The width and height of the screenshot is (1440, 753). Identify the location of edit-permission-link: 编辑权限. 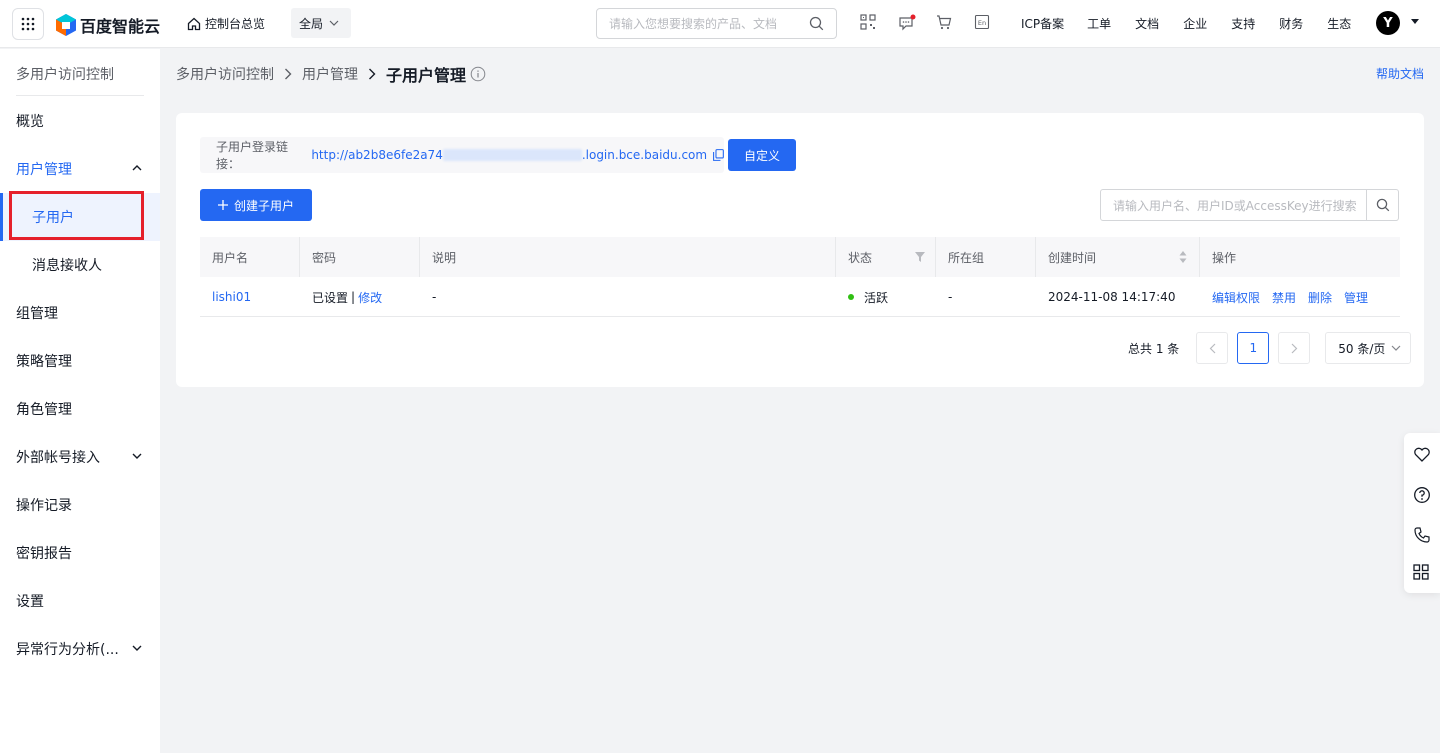
(1236, 297).